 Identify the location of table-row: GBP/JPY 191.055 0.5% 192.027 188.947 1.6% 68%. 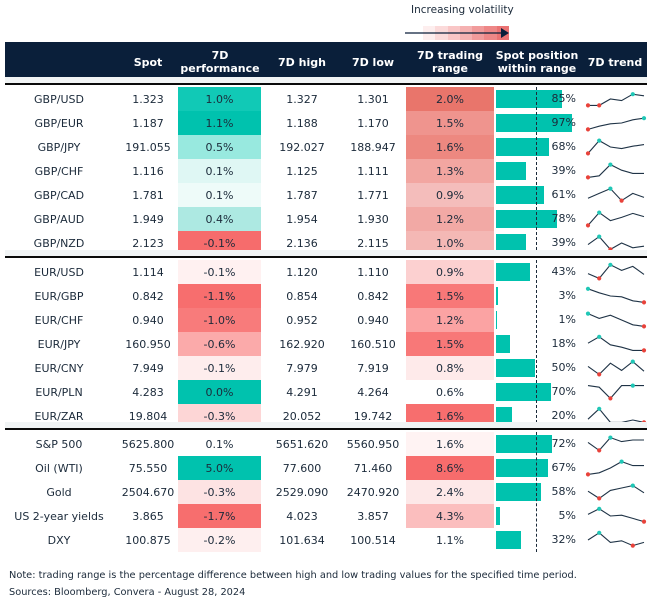
(326, 147).